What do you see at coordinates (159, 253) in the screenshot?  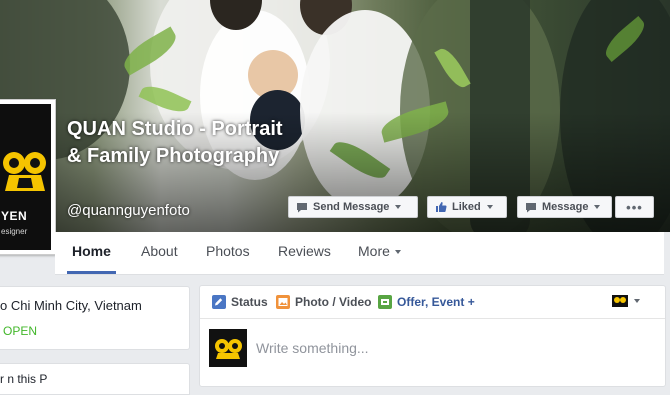 I see `tab-about: About` at bounding box center [159, 253].